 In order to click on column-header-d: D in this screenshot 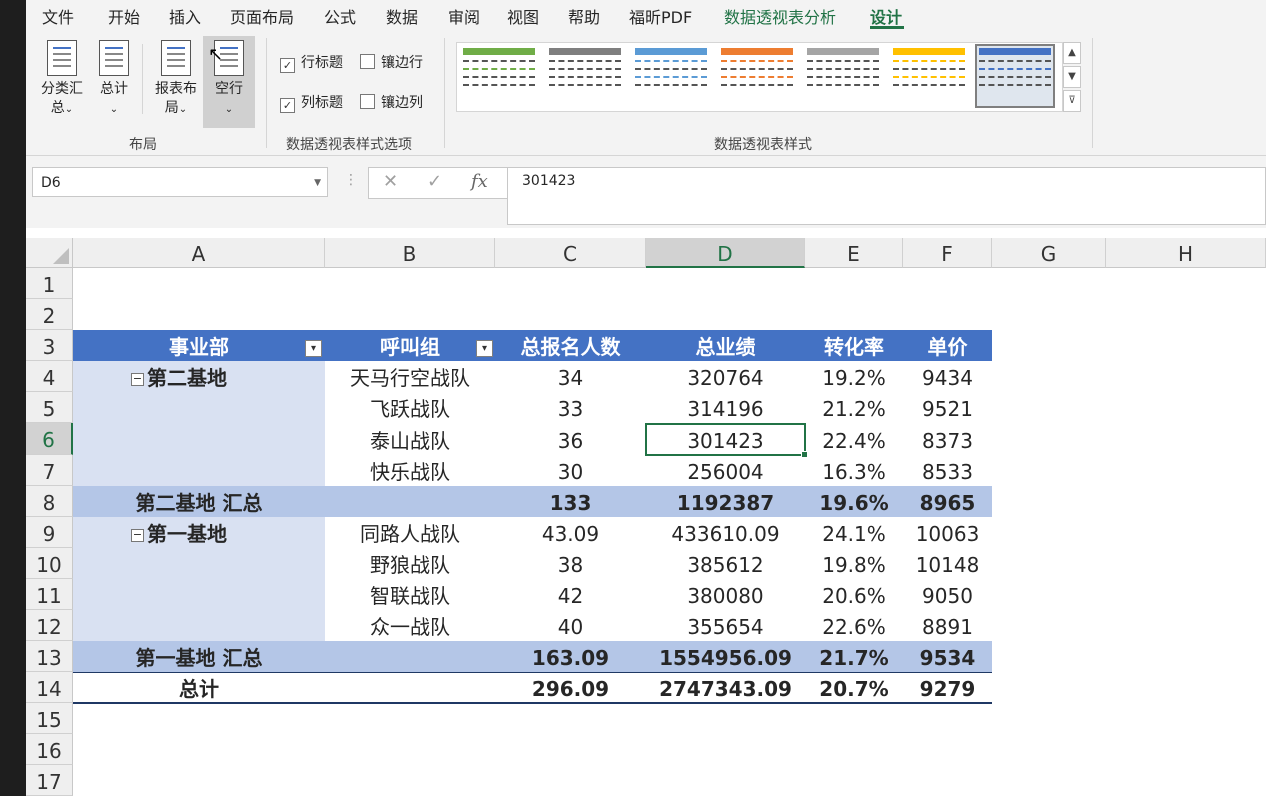, I will do `click(725, 253)`.